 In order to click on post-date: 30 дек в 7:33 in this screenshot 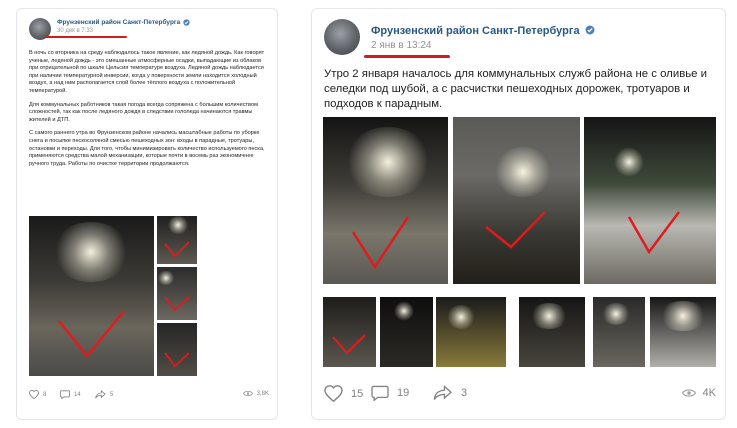, I will do `click(123, 31)`.